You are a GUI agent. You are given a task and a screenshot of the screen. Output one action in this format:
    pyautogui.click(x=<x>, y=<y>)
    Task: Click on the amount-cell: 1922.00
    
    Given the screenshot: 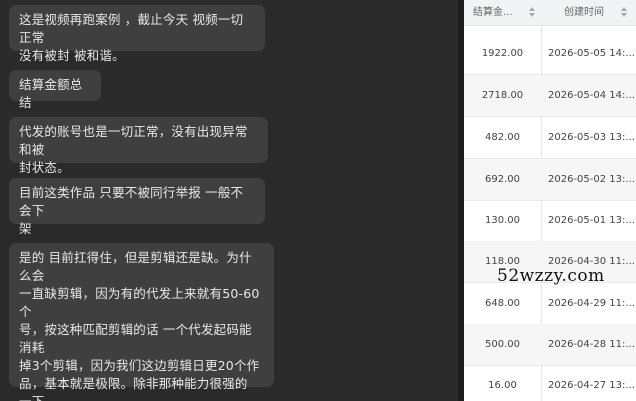 What is the action you would take?
    pyautogui.click(x=502, y=53)
    